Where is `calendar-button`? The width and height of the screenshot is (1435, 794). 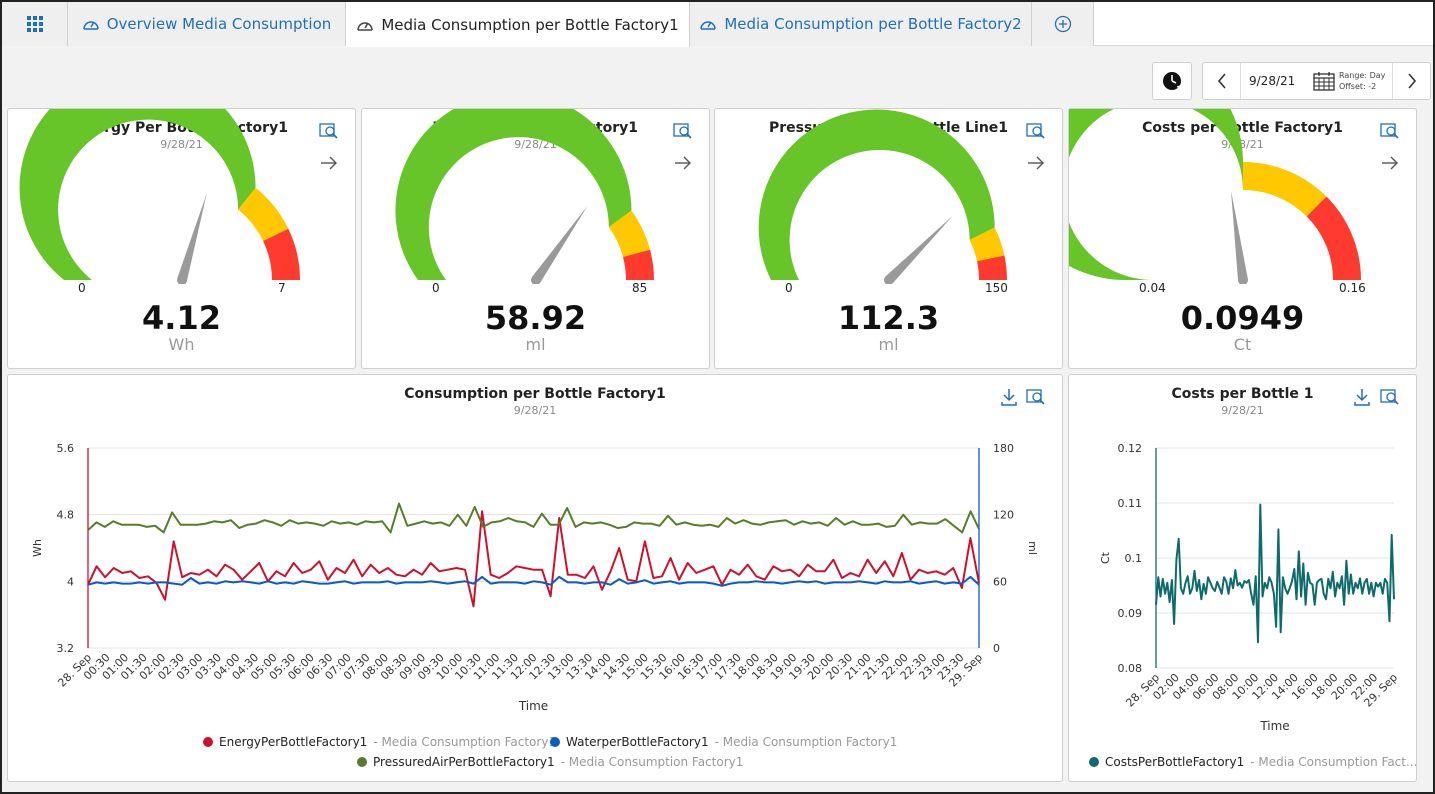 calendar-button is located at coordinates (1324, 83).